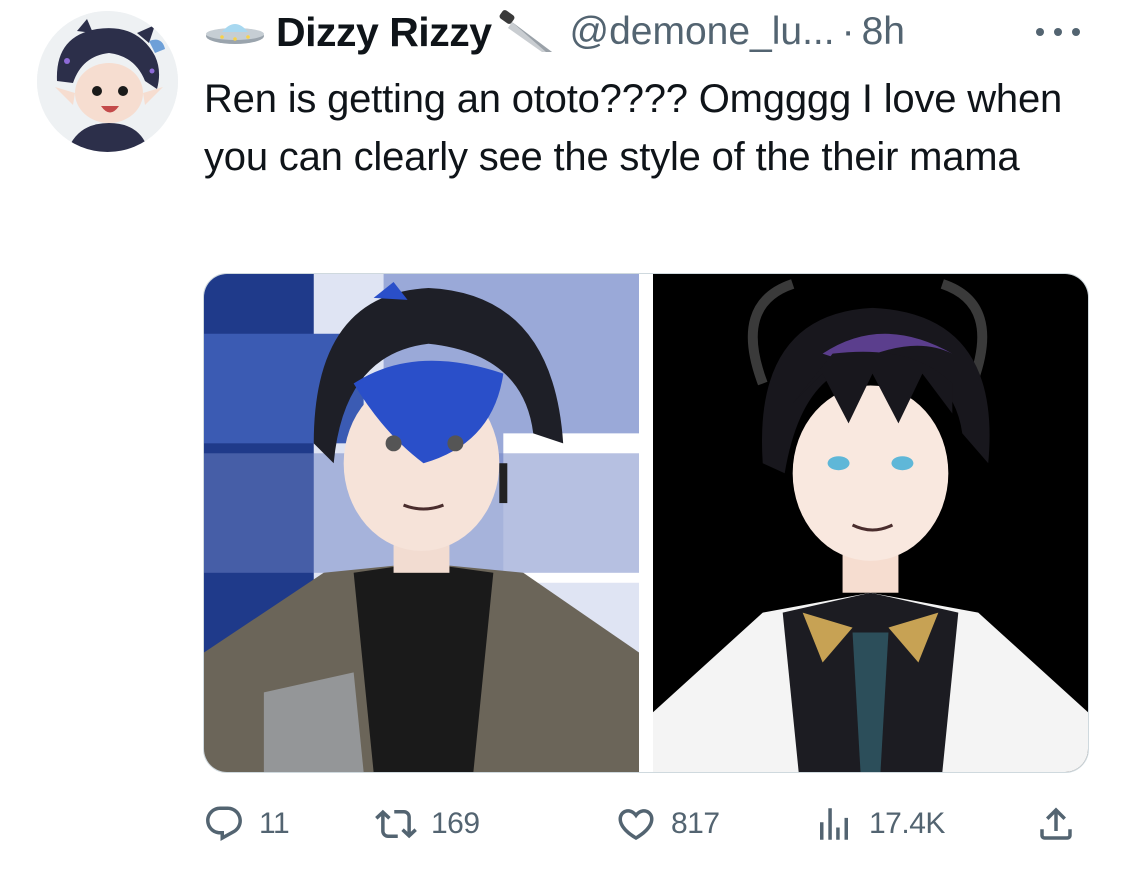 This screenshot has height=874, width=1125. I want to click on retweet-icon, so click(396, 824).